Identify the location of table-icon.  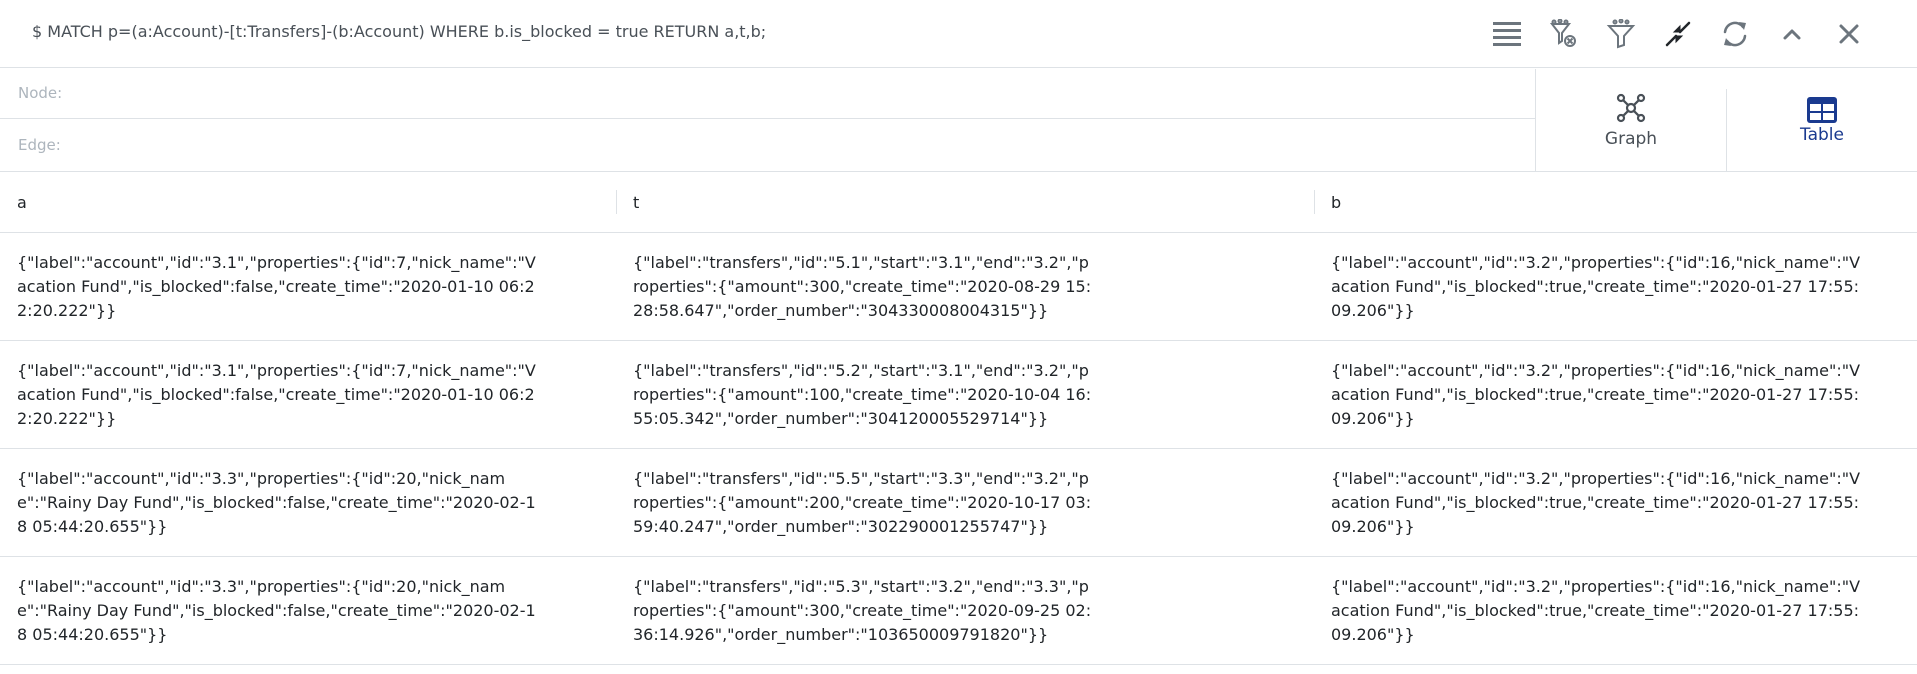
(1822, 109).